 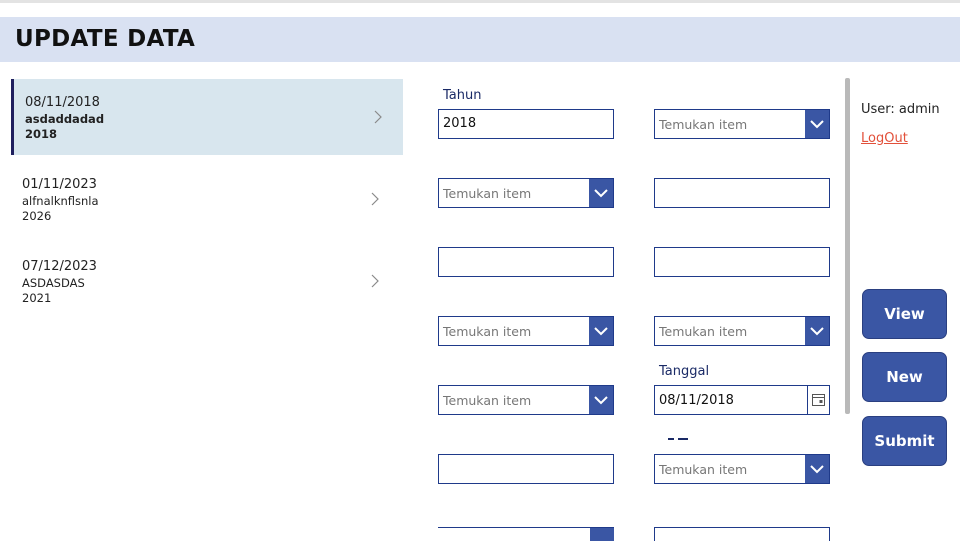 I want to click on gallery-item-name: ASDASDAS, so click(x=53, y=283).